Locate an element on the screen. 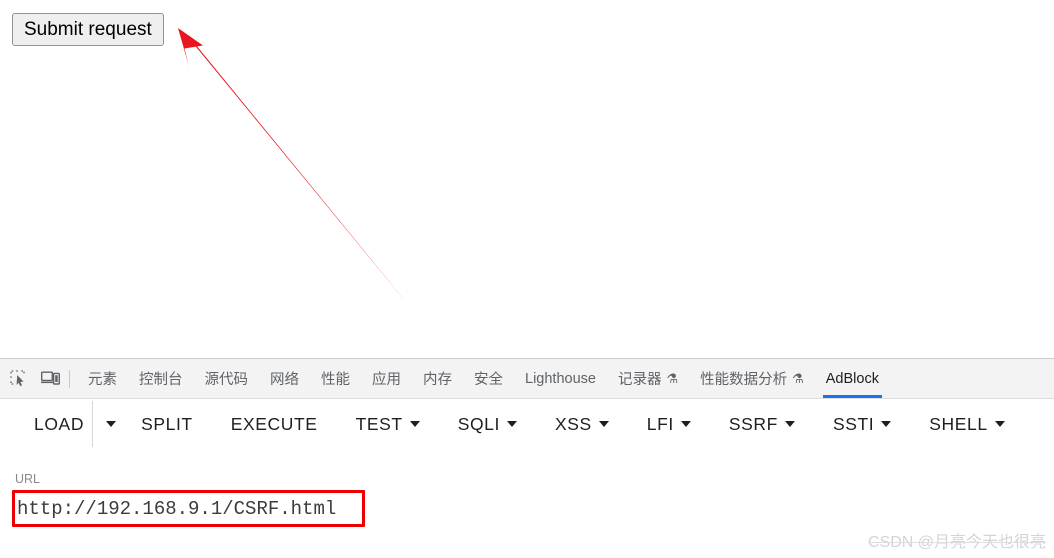  devtools-tab-11: 性能数据分析 ⚗ is located at coordinates (752, 378).